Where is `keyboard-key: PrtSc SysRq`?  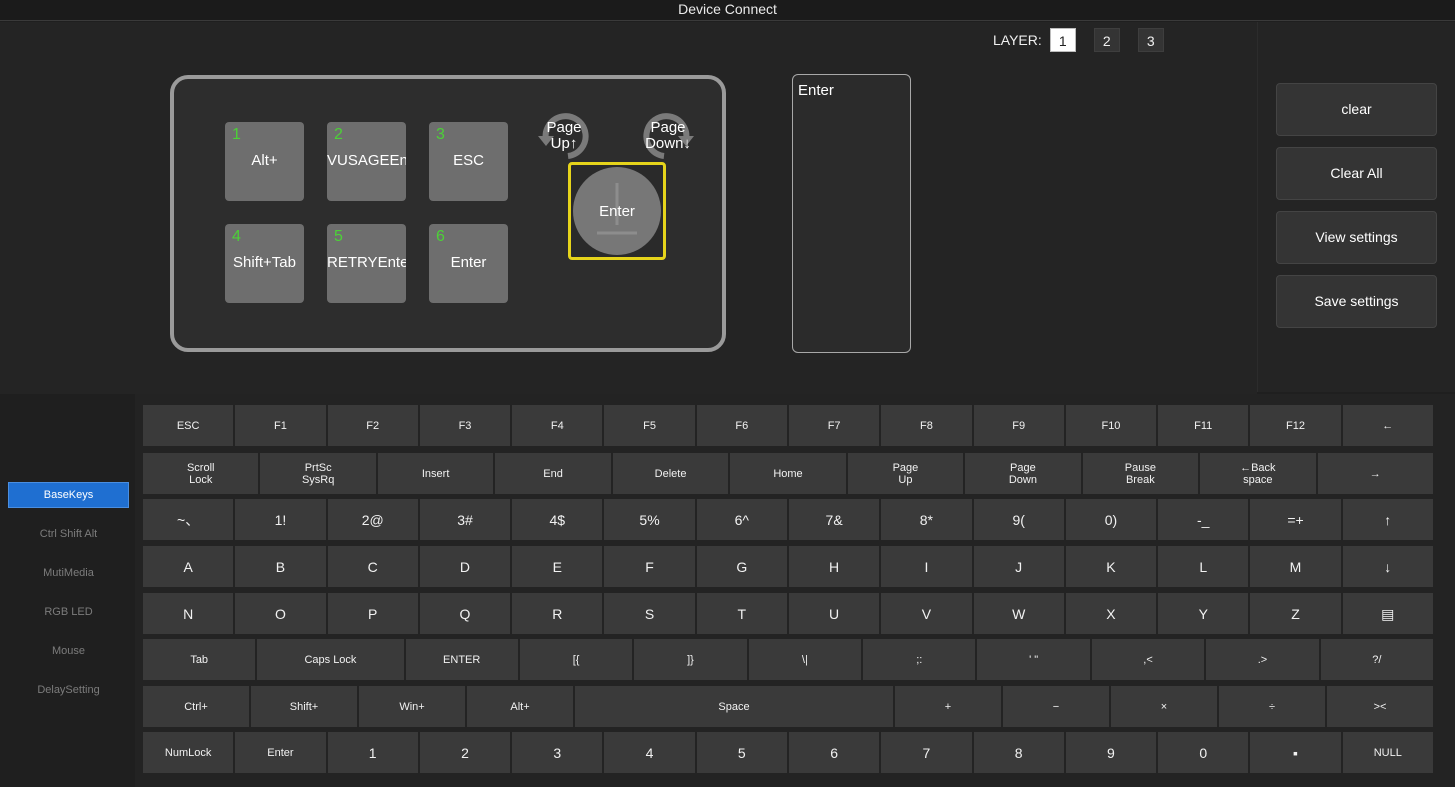 keyboard-key: PrtSc SysRq is located at coordinates (318, 473).